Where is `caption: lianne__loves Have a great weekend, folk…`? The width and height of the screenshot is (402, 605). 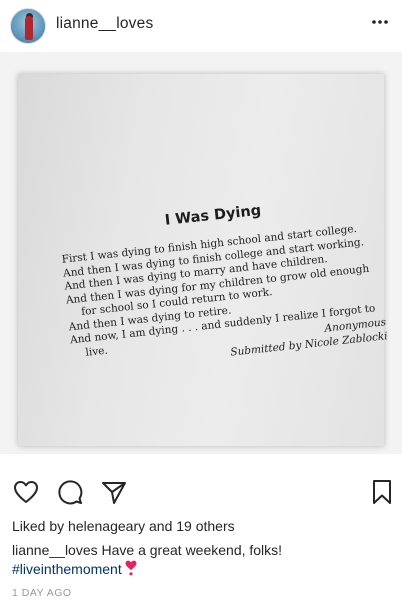 caption: lianne__loves Have a great weekend, folk… is located at coordinates (202, 561).